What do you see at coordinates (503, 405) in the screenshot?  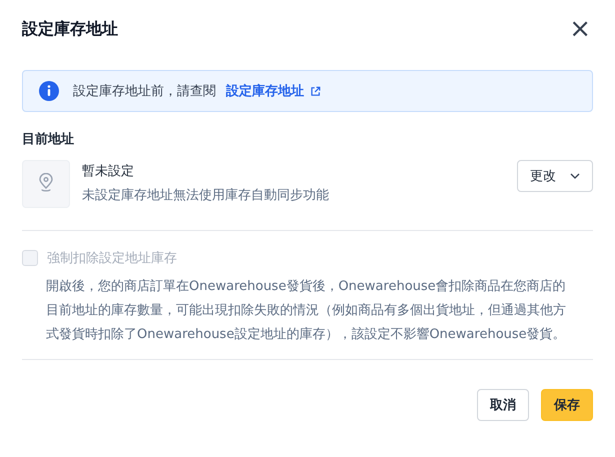 I see `cancel-button: 取消` at bounding box center [503, 405].